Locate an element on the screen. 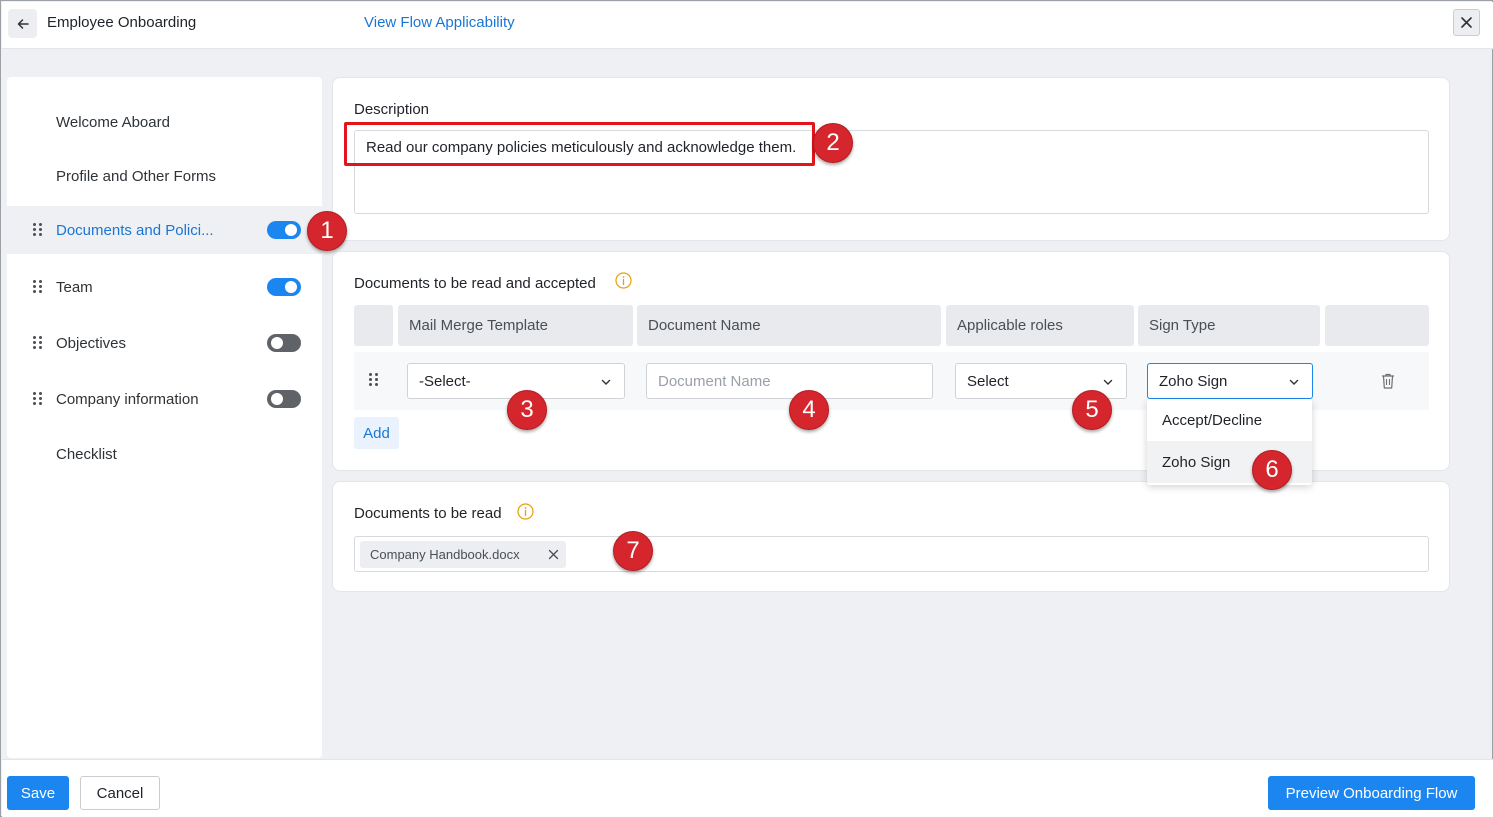 Image resolution: width=1493 pixels, height=817 pixels. description-highlight is located at coordinates (579, 144).